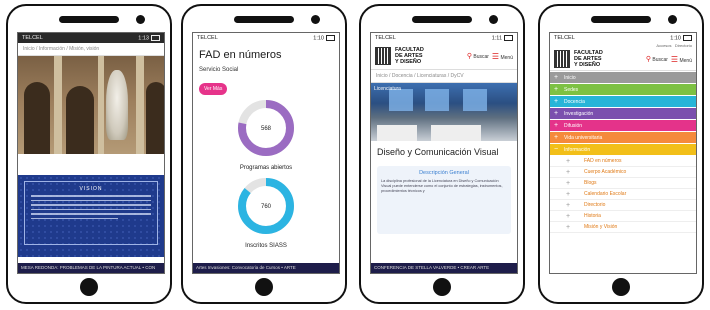 The image size is (710, 310). I want to click on submenu-item: + Calendario Escolar, so click(623, 194).